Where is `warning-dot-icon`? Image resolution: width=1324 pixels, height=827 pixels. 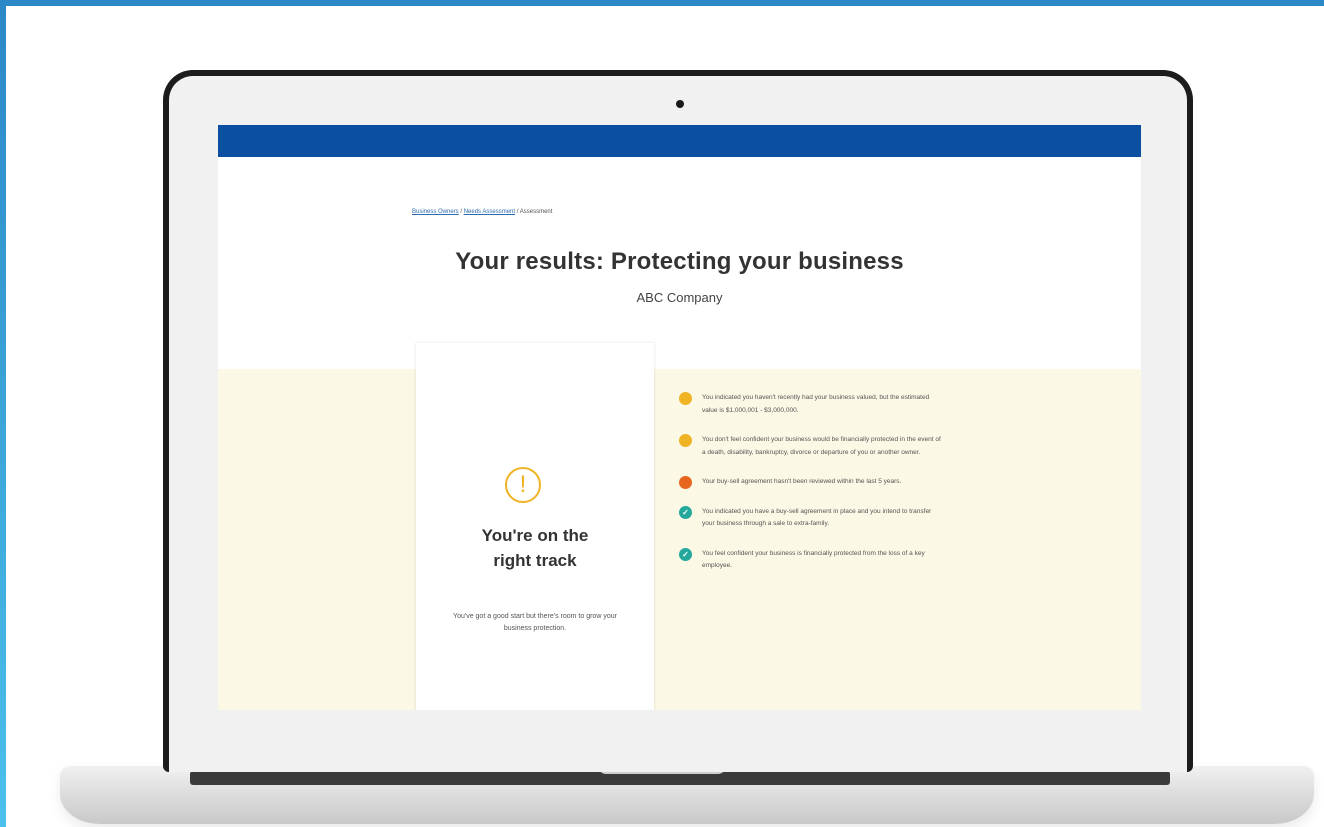
warning-dot-icon is located at coordinates (685, 482).